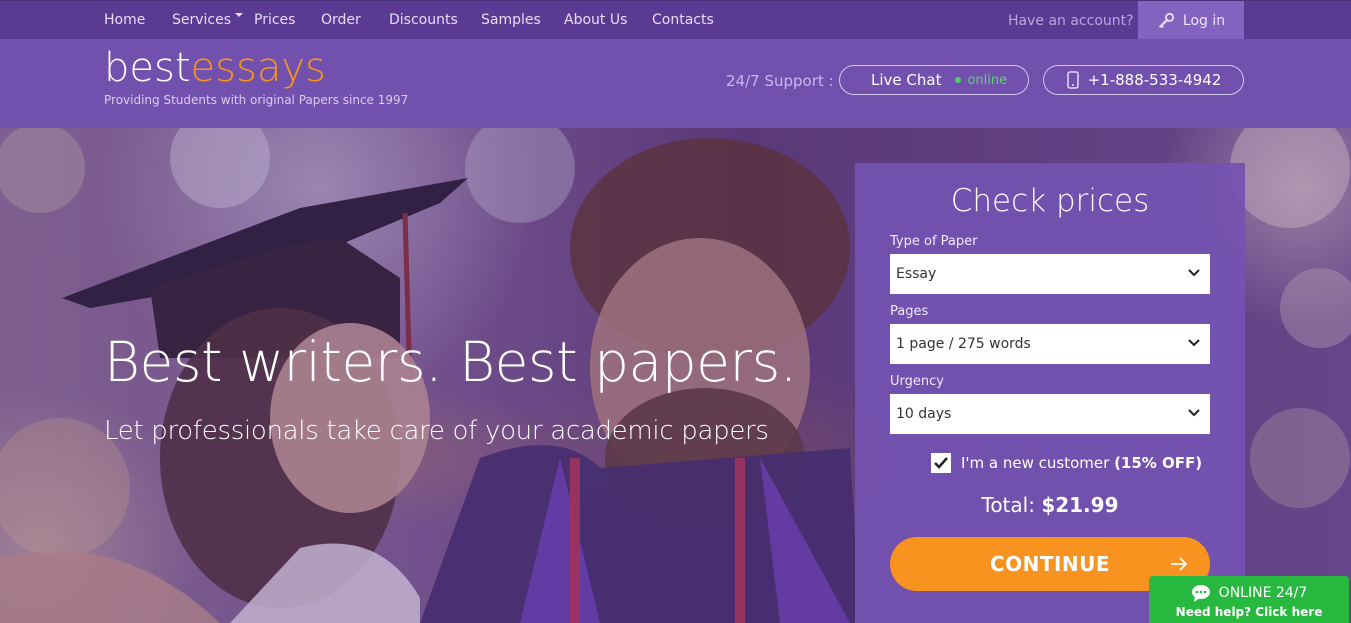 This screenshot has width=1351, height=623. I want to click on type-of-paper-value: Essay, so click(916, 274).